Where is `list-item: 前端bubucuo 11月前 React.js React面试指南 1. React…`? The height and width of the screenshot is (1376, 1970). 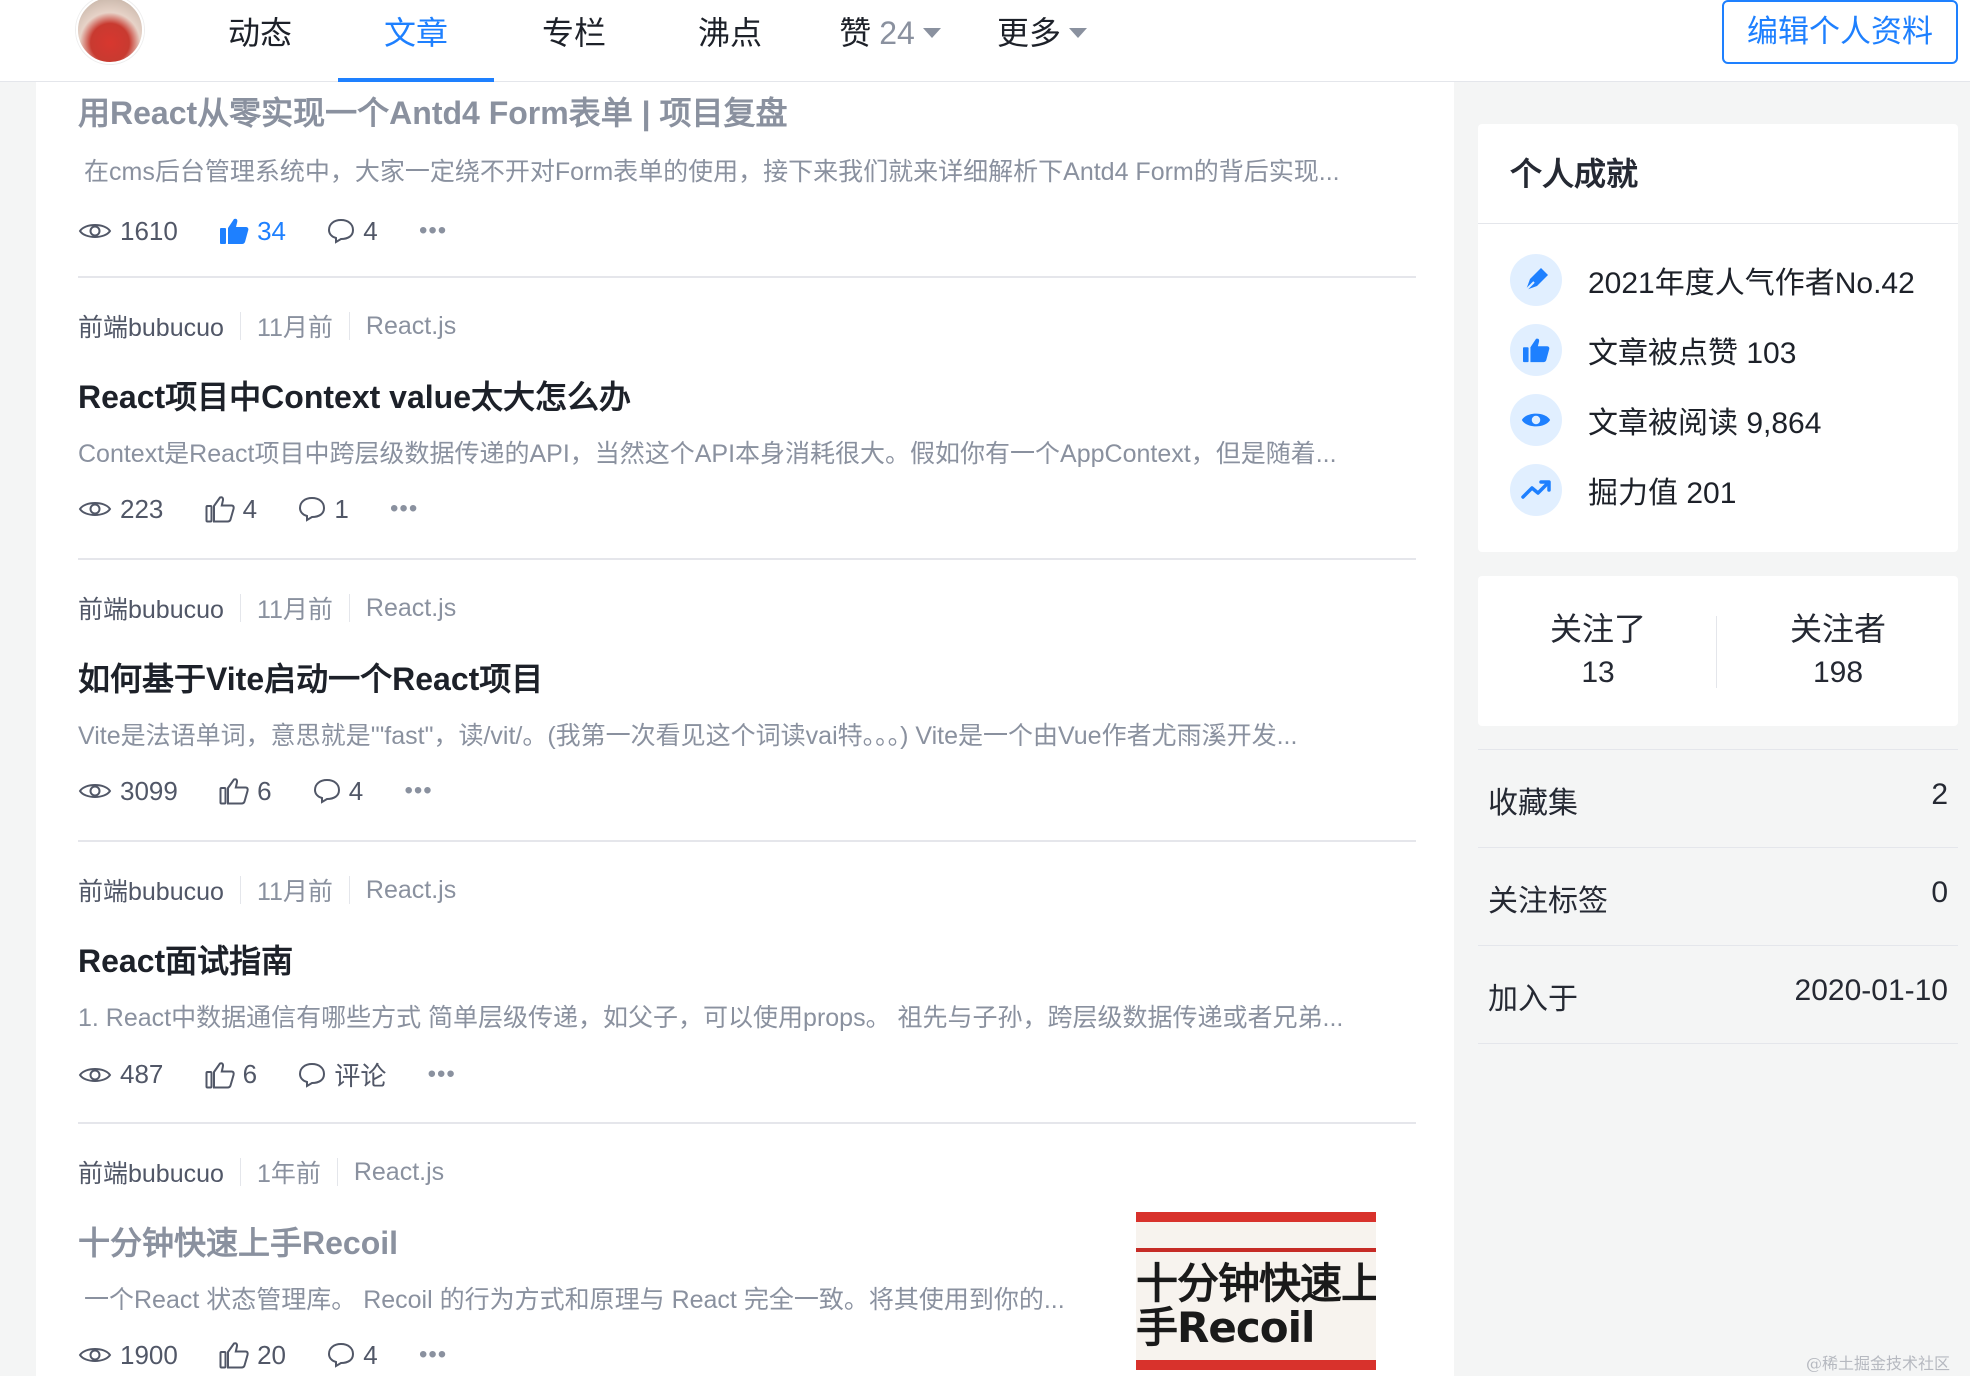 list-item: 前端bubucuo 11月前 React.js React面试指南 1. React… is located at coordinates (747, 983).